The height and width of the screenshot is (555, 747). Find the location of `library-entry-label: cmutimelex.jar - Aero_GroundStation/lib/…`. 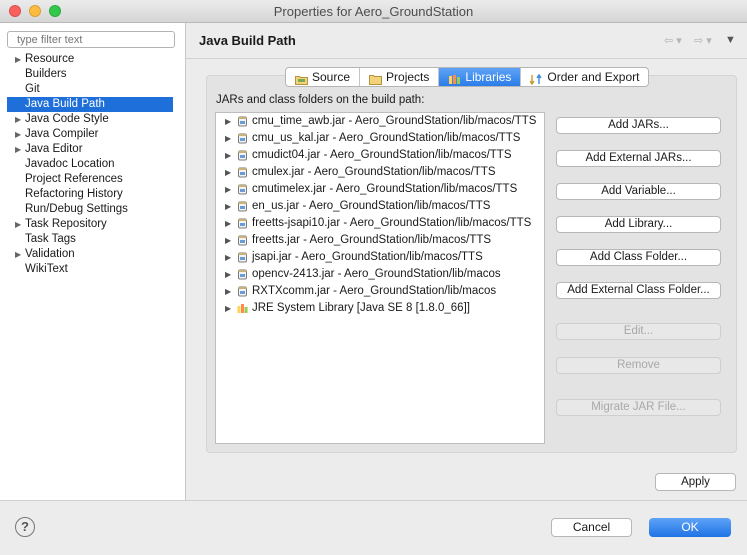

library-entry-label: cmutimelex.jar - Aero_GroundStation/lib/… is located at coordinates (385, 189).